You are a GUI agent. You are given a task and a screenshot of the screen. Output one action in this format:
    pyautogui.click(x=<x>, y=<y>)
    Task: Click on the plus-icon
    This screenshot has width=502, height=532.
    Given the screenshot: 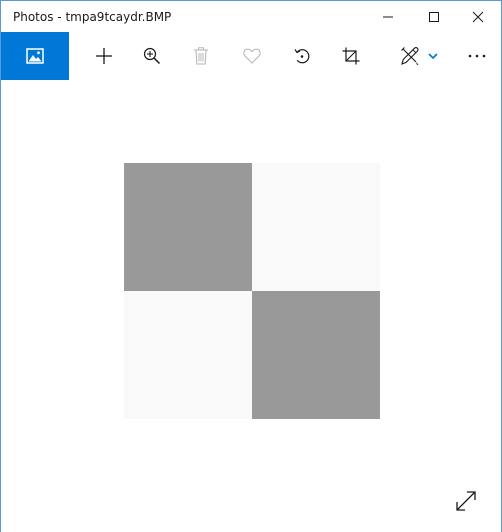 What is the action you would take?
    pyautogui.click(x=104, y=56)
    